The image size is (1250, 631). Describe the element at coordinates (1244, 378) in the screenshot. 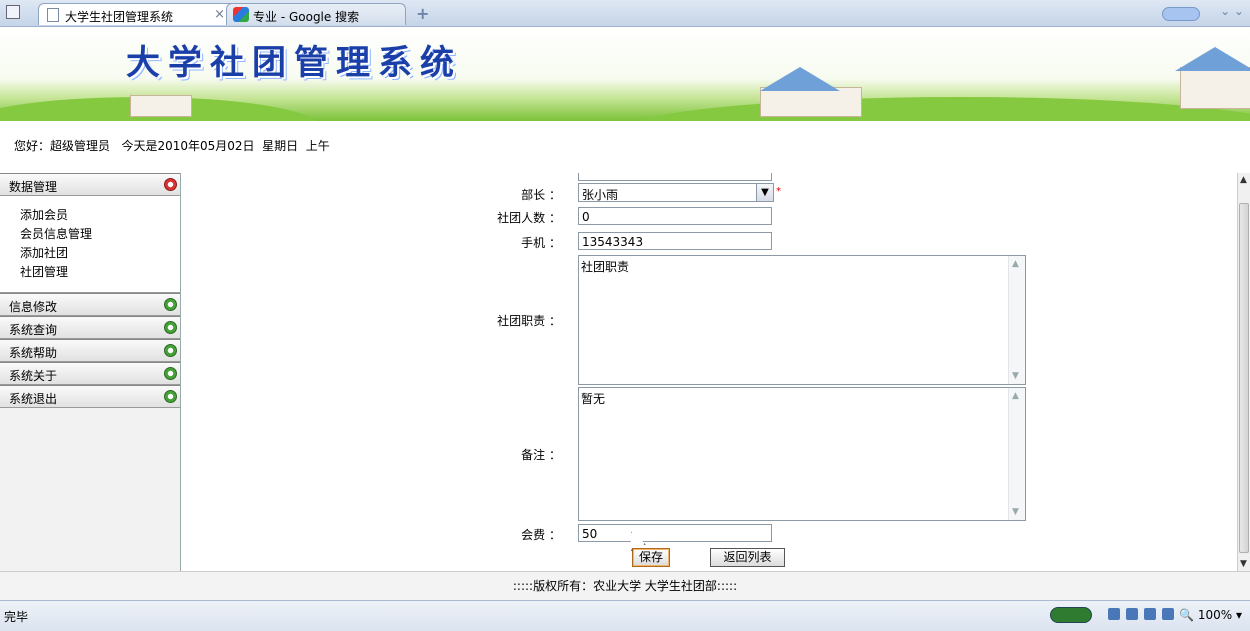

I see `scrollbar-thumb` at that location.